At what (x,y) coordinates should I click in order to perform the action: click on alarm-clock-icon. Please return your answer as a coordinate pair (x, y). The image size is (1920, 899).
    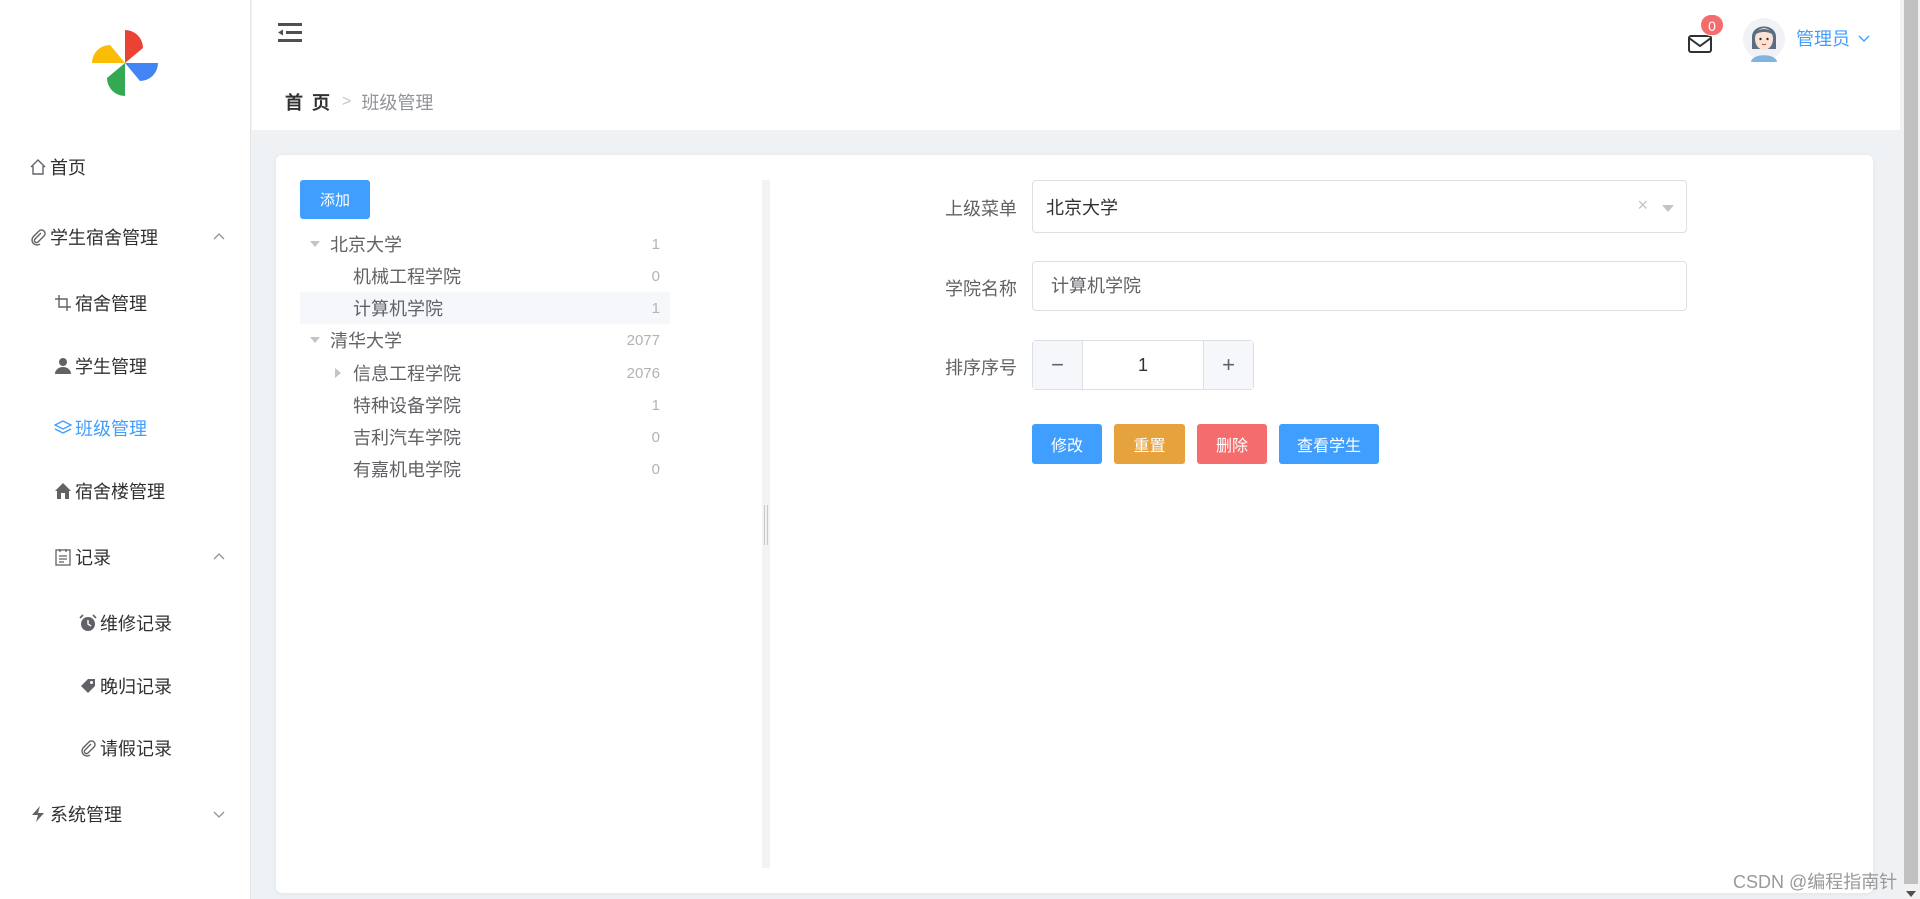
    Looking at the image, I should click on (88, 623).